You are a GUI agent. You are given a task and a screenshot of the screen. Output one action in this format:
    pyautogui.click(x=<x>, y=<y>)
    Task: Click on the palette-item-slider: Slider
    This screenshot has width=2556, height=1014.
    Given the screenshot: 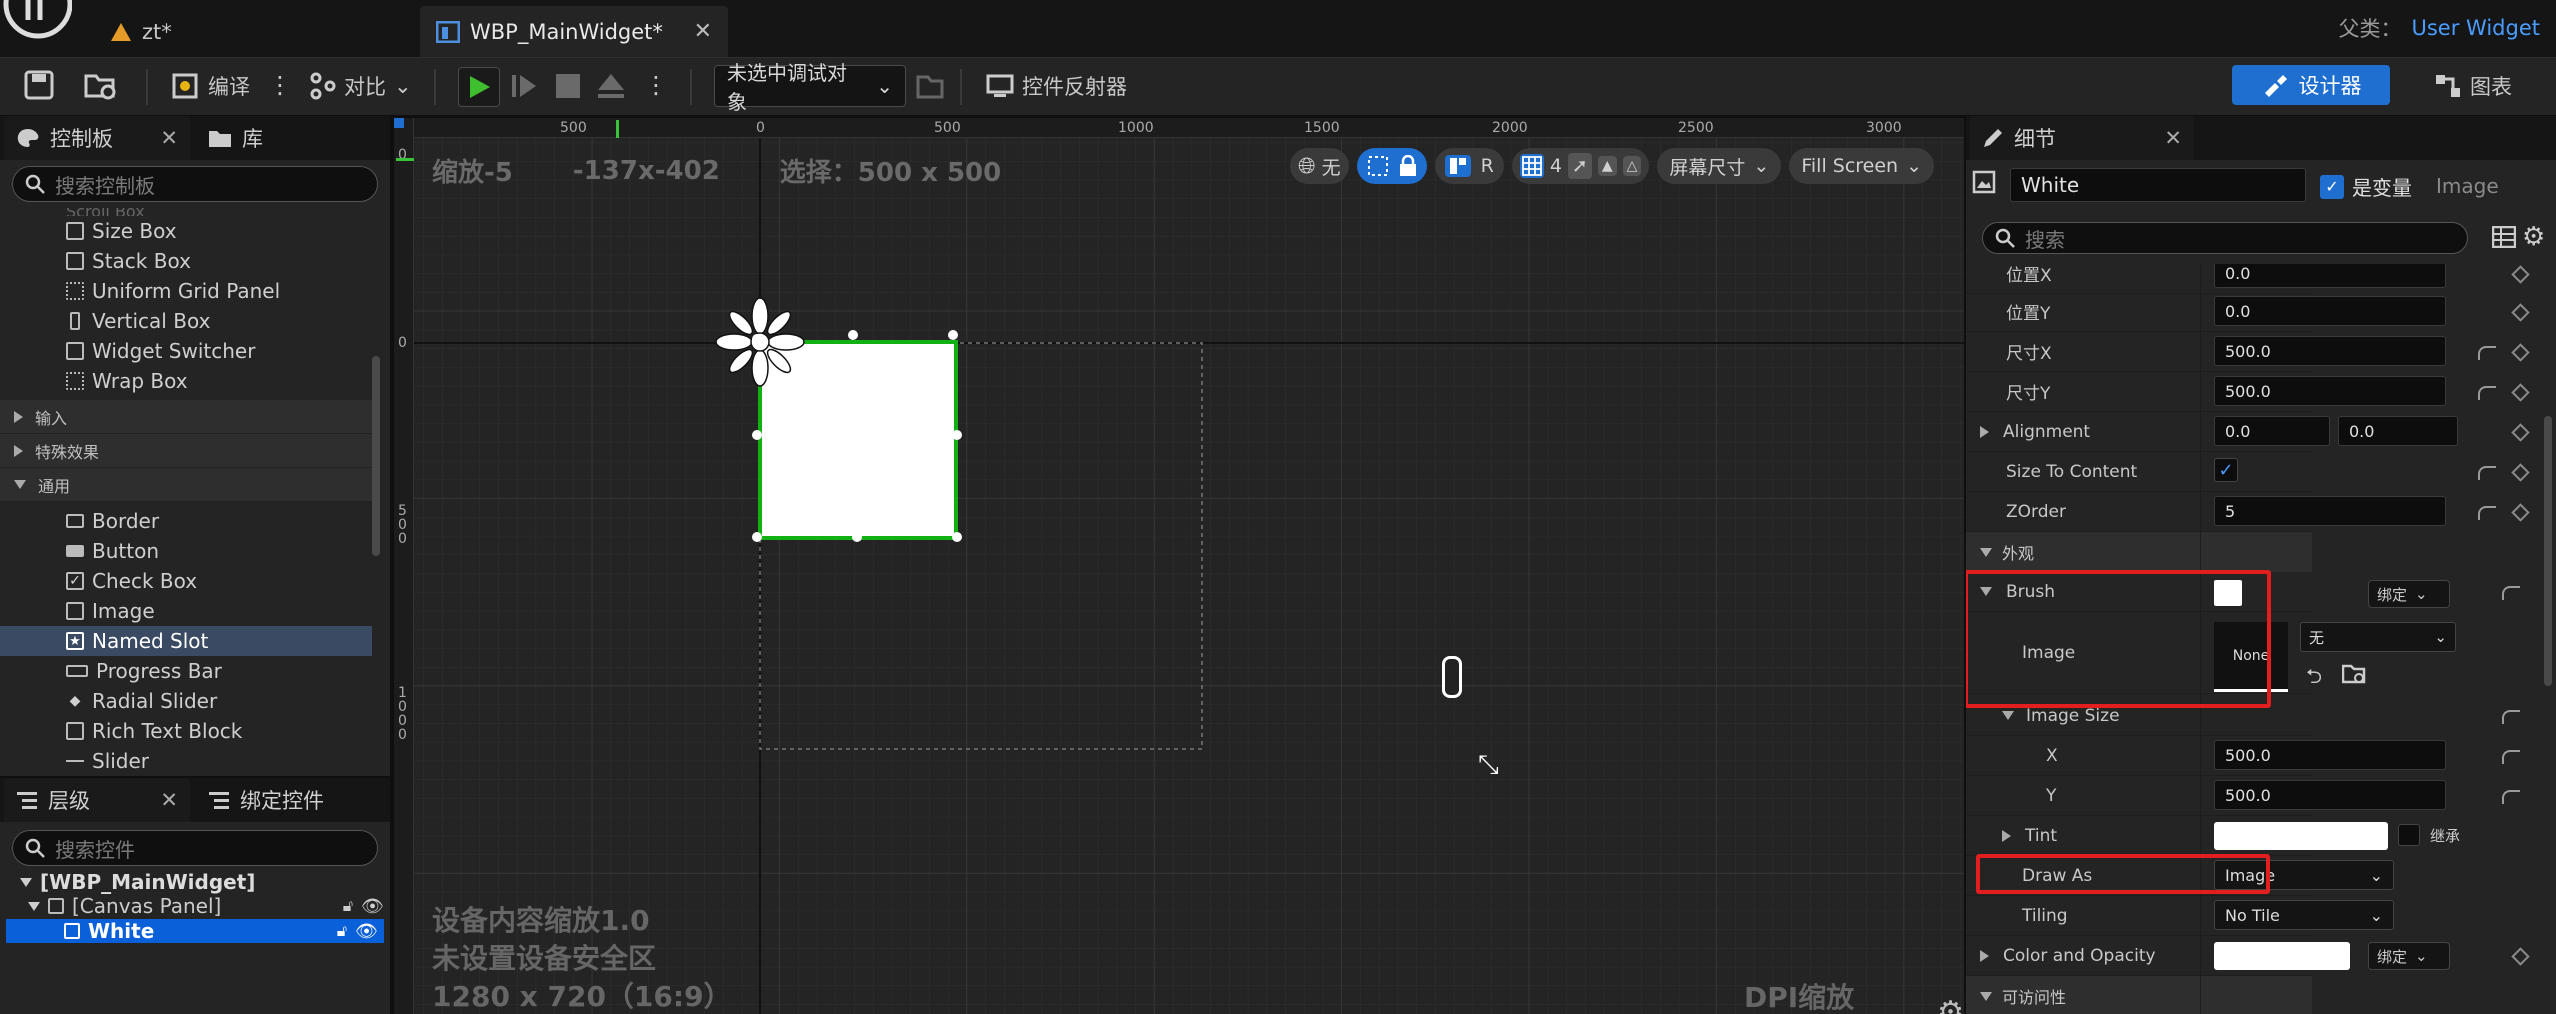 What is the action you would take?
    pyautogui.click(x=186, y=760)
    